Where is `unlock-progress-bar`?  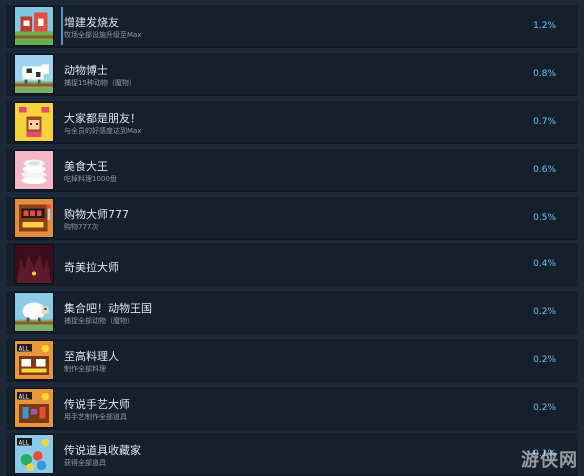
unlock-progress-bar is located at coordinates (62, 26).